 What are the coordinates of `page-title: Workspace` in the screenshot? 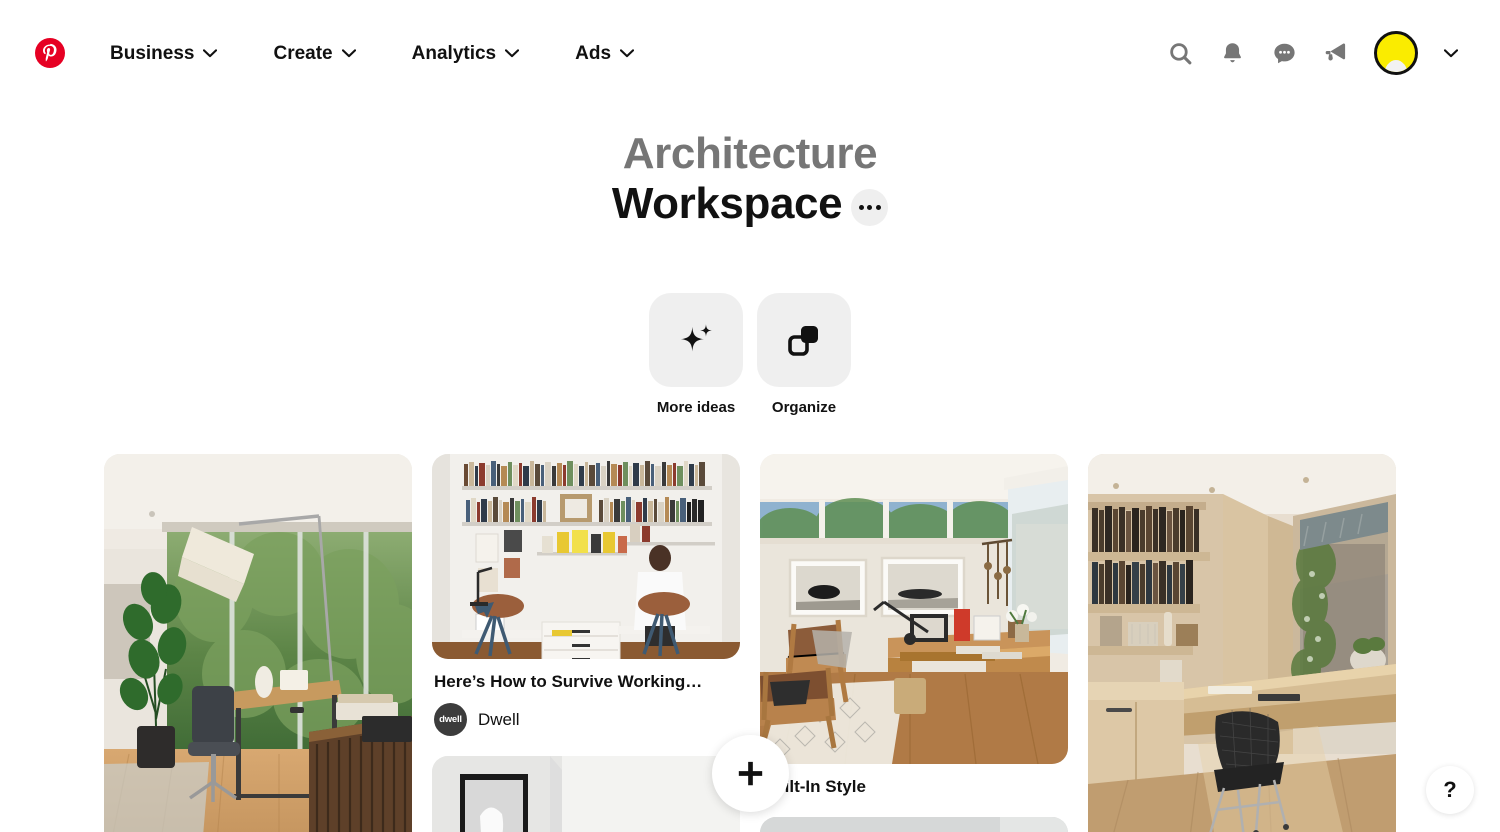 It's located at (727, 203).